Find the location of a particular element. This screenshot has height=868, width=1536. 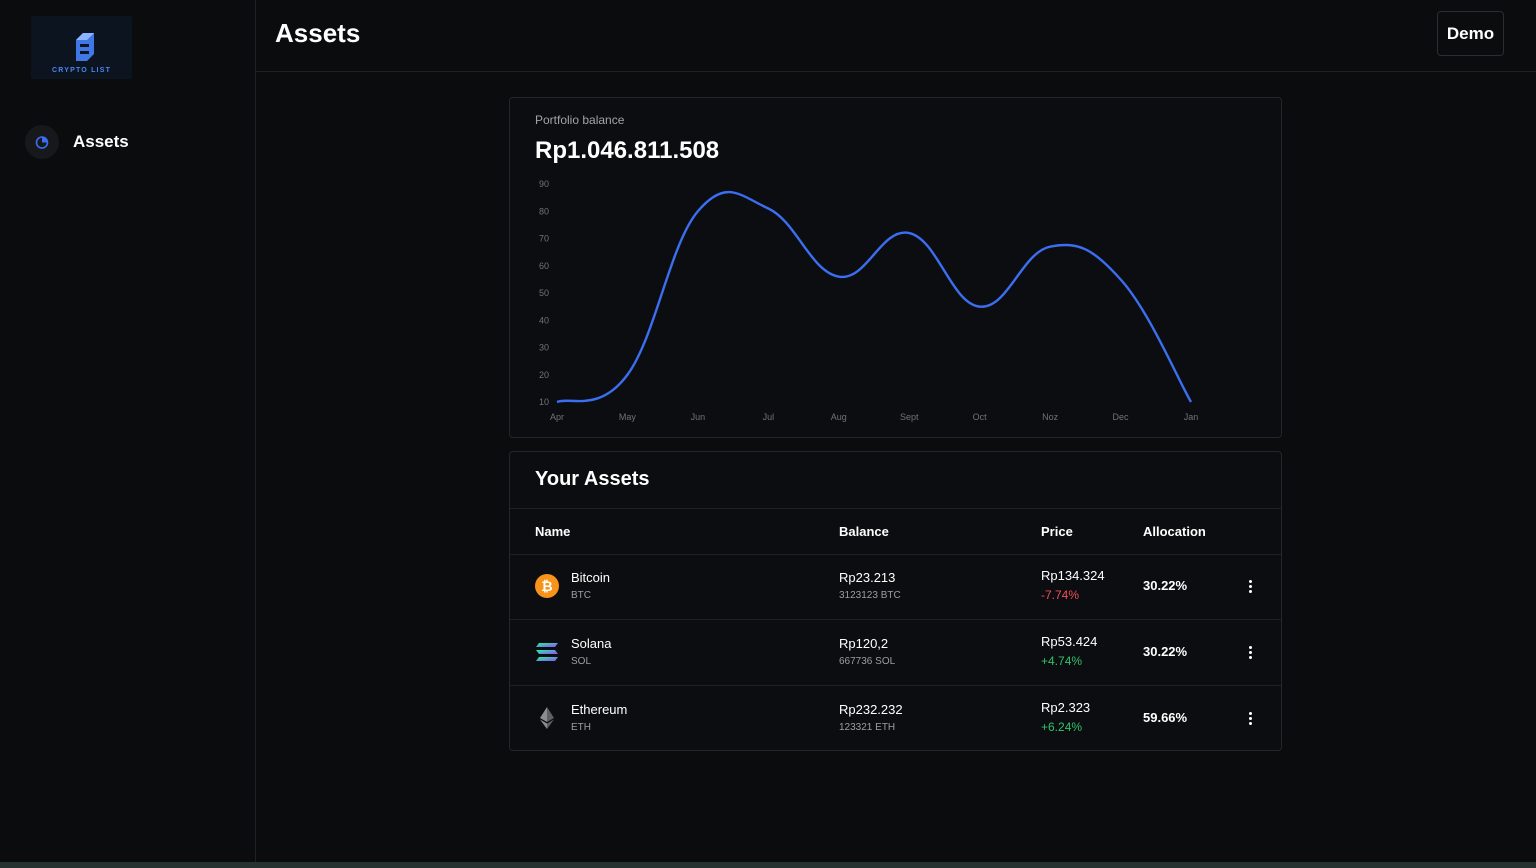

page-title: Assets is located at coordinates (318, 33).